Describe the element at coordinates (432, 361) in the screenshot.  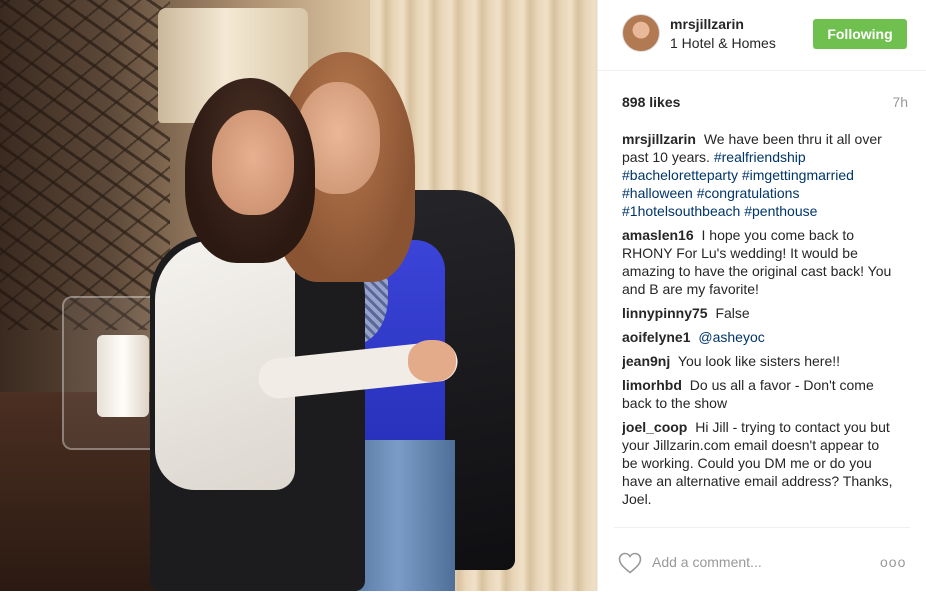
I see `hand` at that location.